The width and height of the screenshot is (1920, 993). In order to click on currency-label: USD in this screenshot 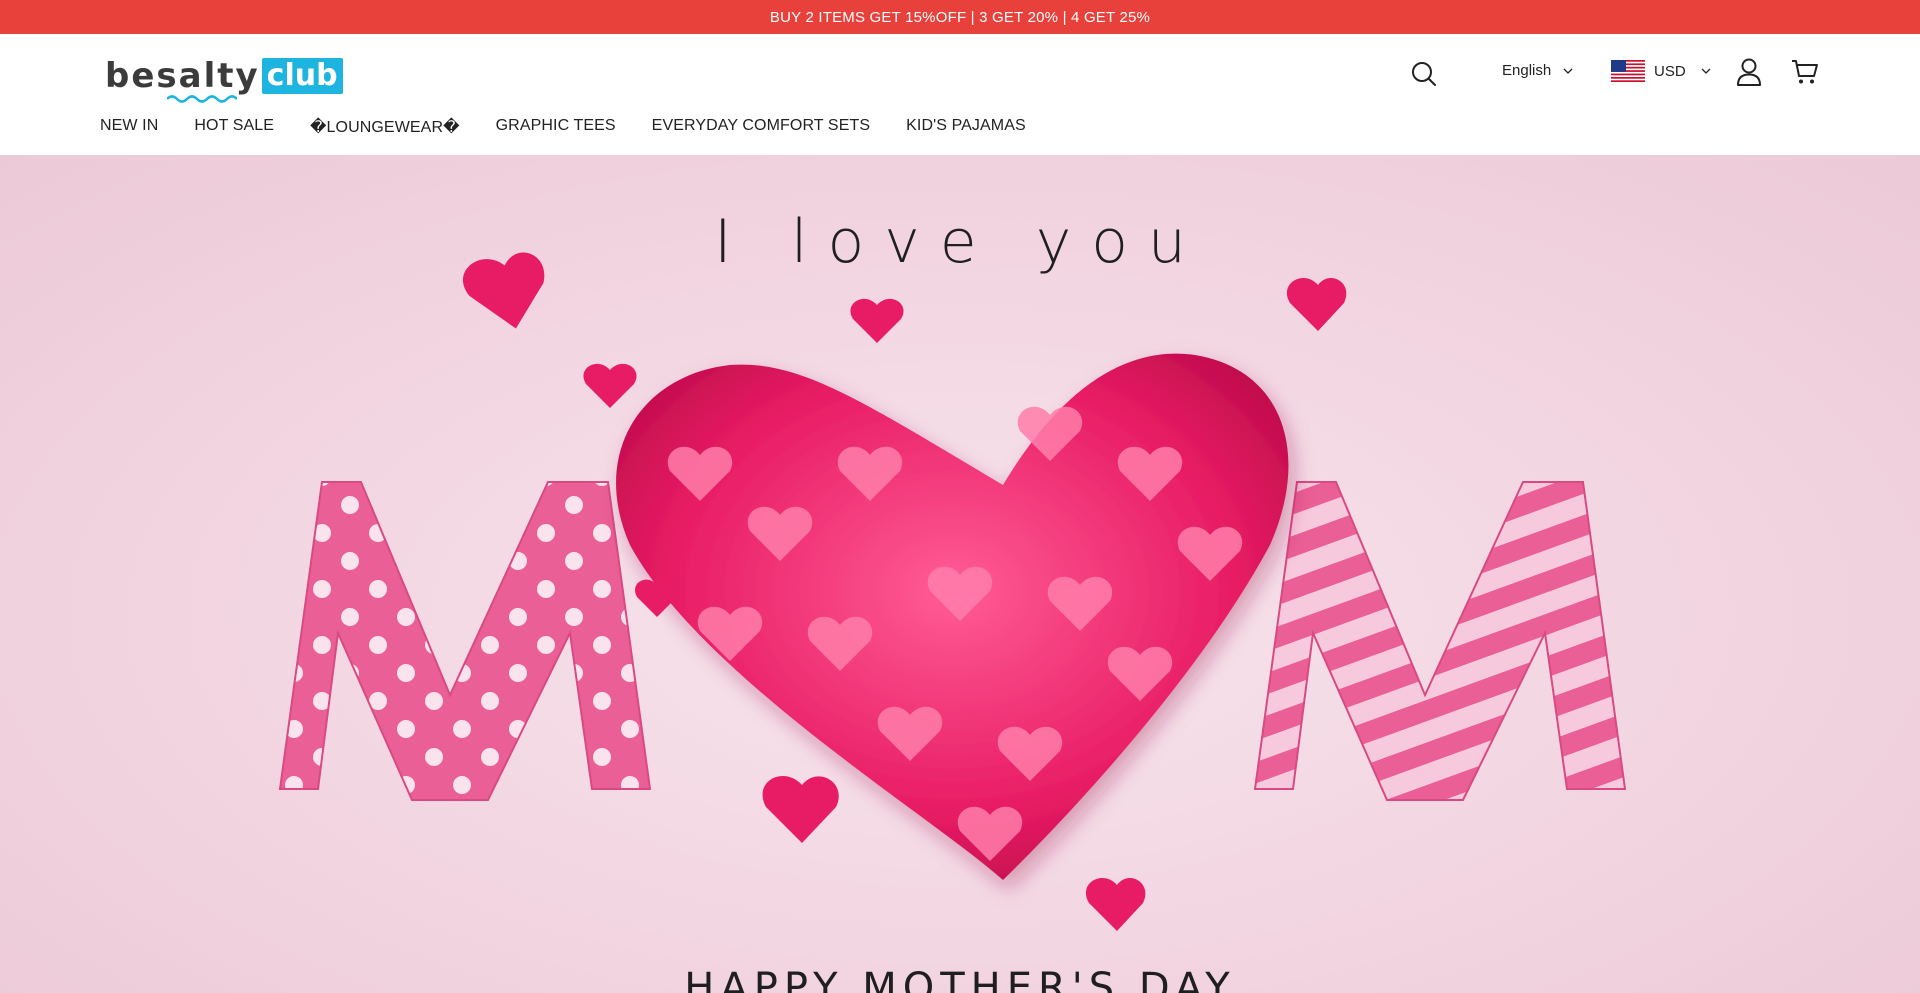, I will do `click(1670, 71)`.